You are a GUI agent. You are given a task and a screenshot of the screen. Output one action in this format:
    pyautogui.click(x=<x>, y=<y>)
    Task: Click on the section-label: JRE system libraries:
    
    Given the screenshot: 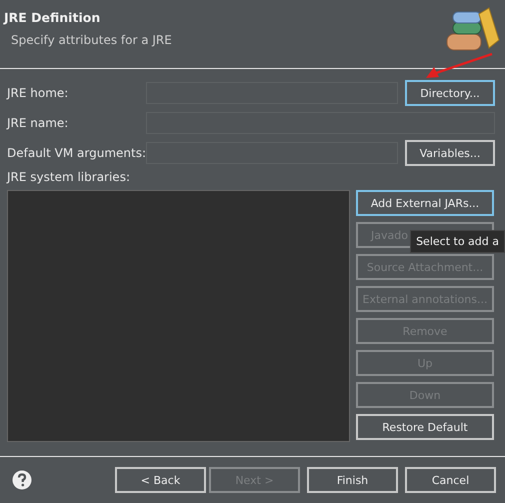 What is the action you would take?
    pyautogui.click(x=69, y=177)
    